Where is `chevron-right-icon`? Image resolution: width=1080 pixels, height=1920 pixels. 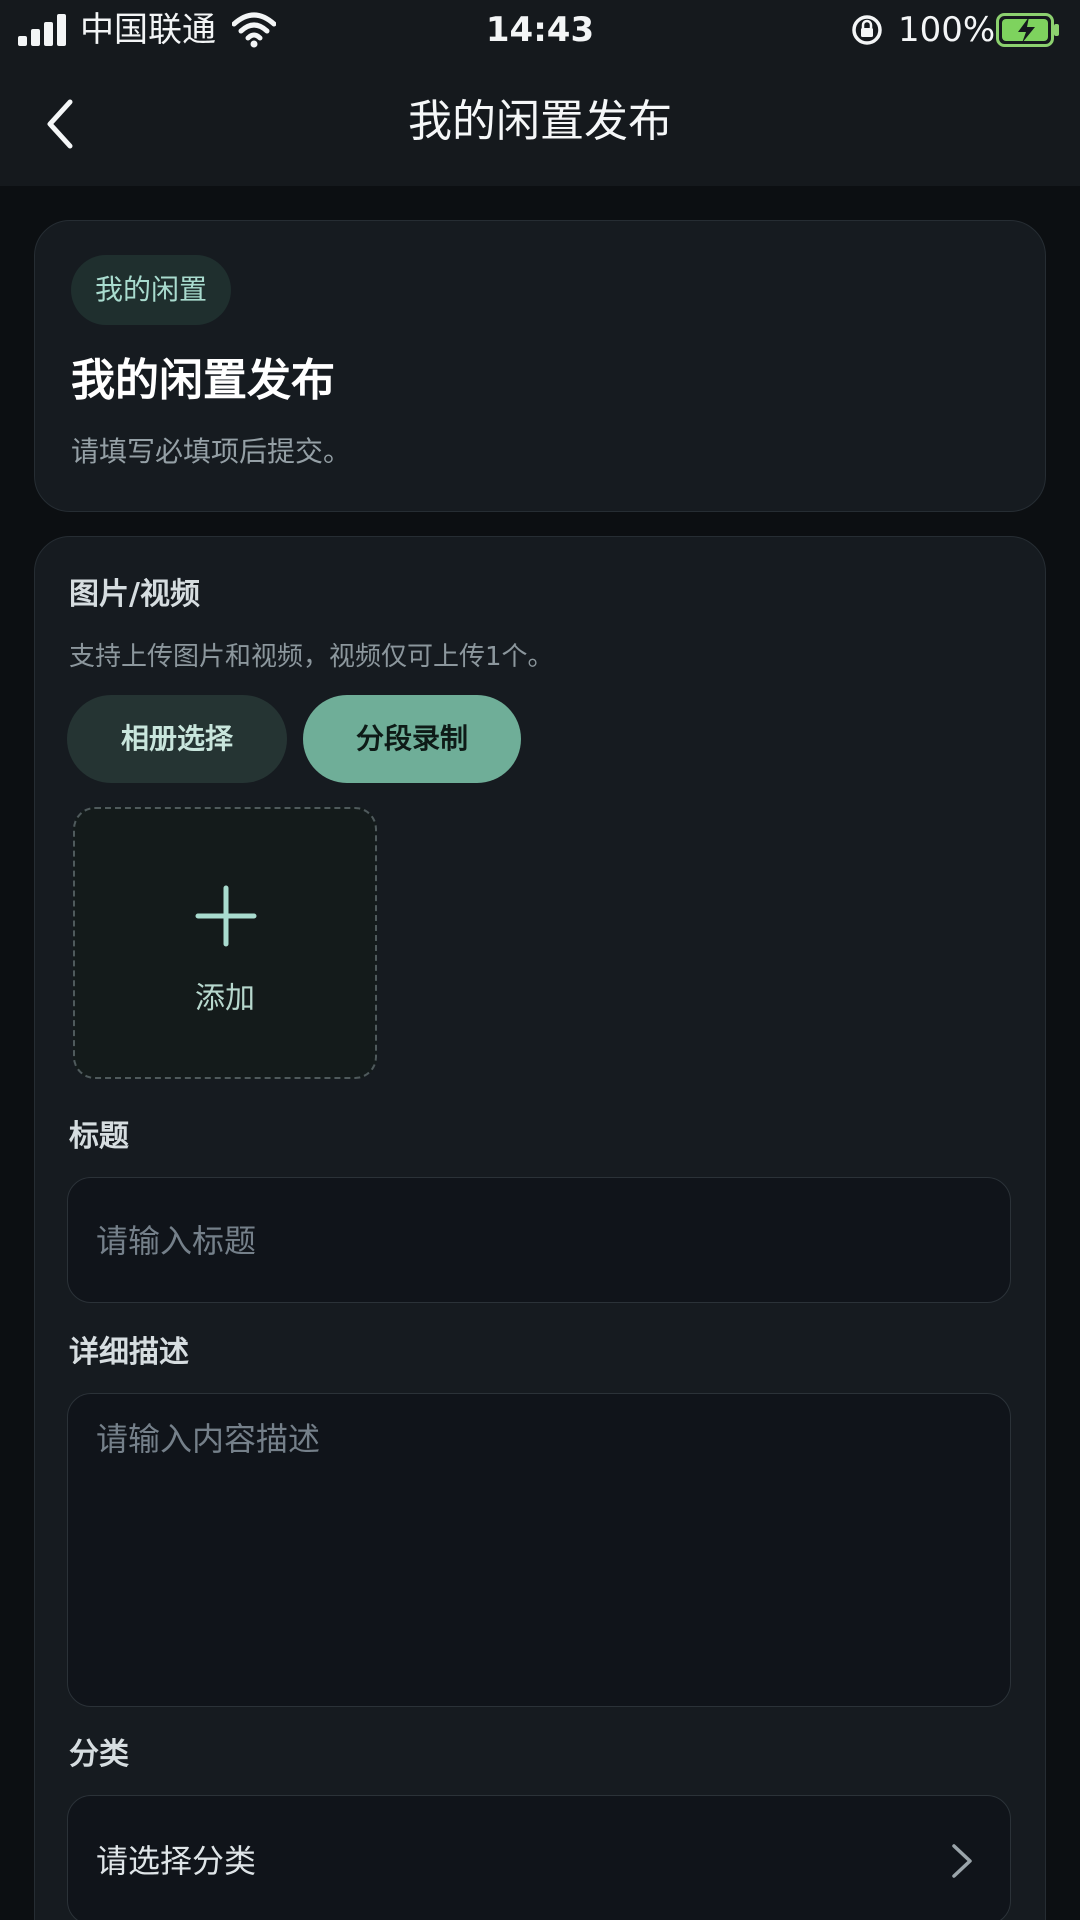 chevron-right-icon is located at coordinates (962, 1861).